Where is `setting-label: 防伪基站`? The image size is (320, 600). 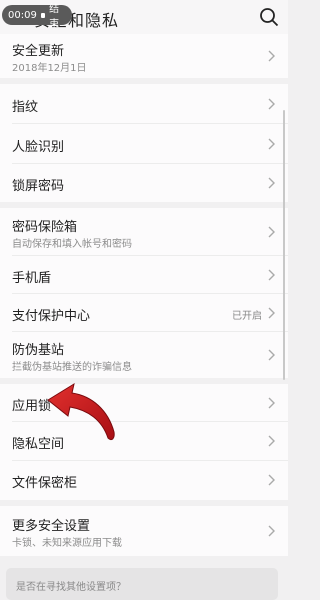 setting-label: 防伪基站 is located at coordinates (38, 350).